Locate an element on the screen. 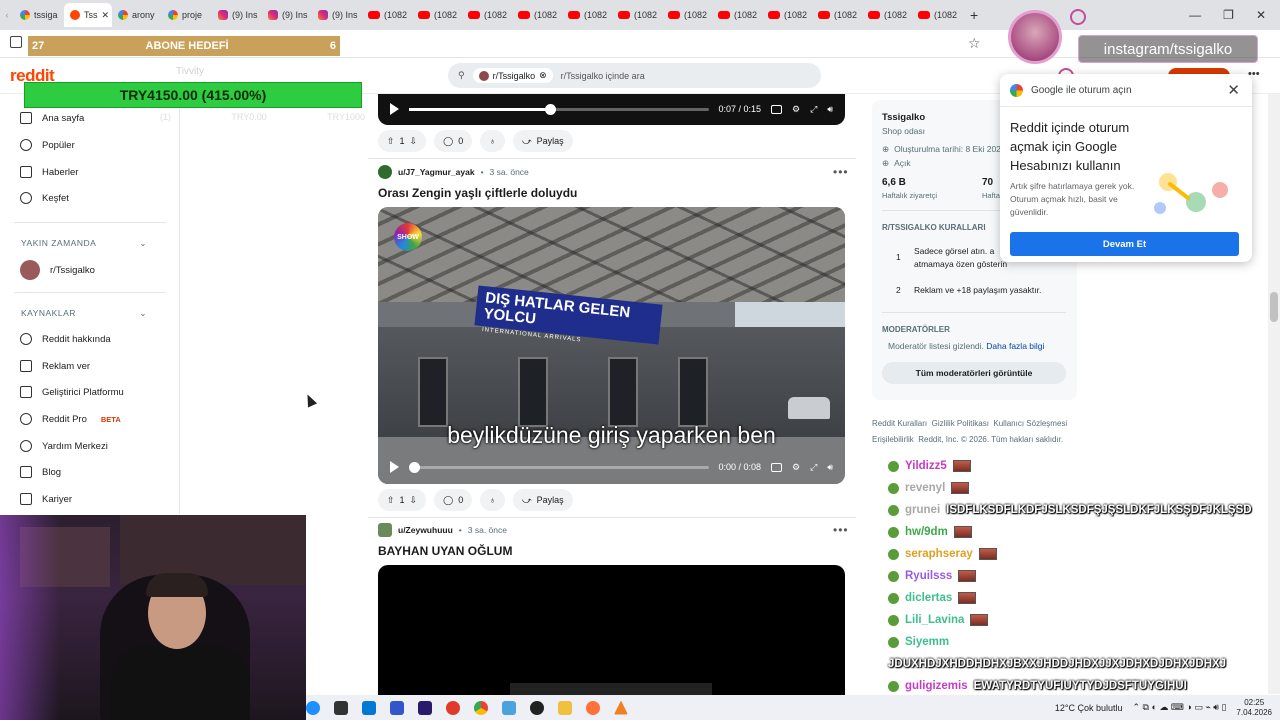 The image size is (1280, 720). scrollbar-thumb is located at coordinates (1274, 307).